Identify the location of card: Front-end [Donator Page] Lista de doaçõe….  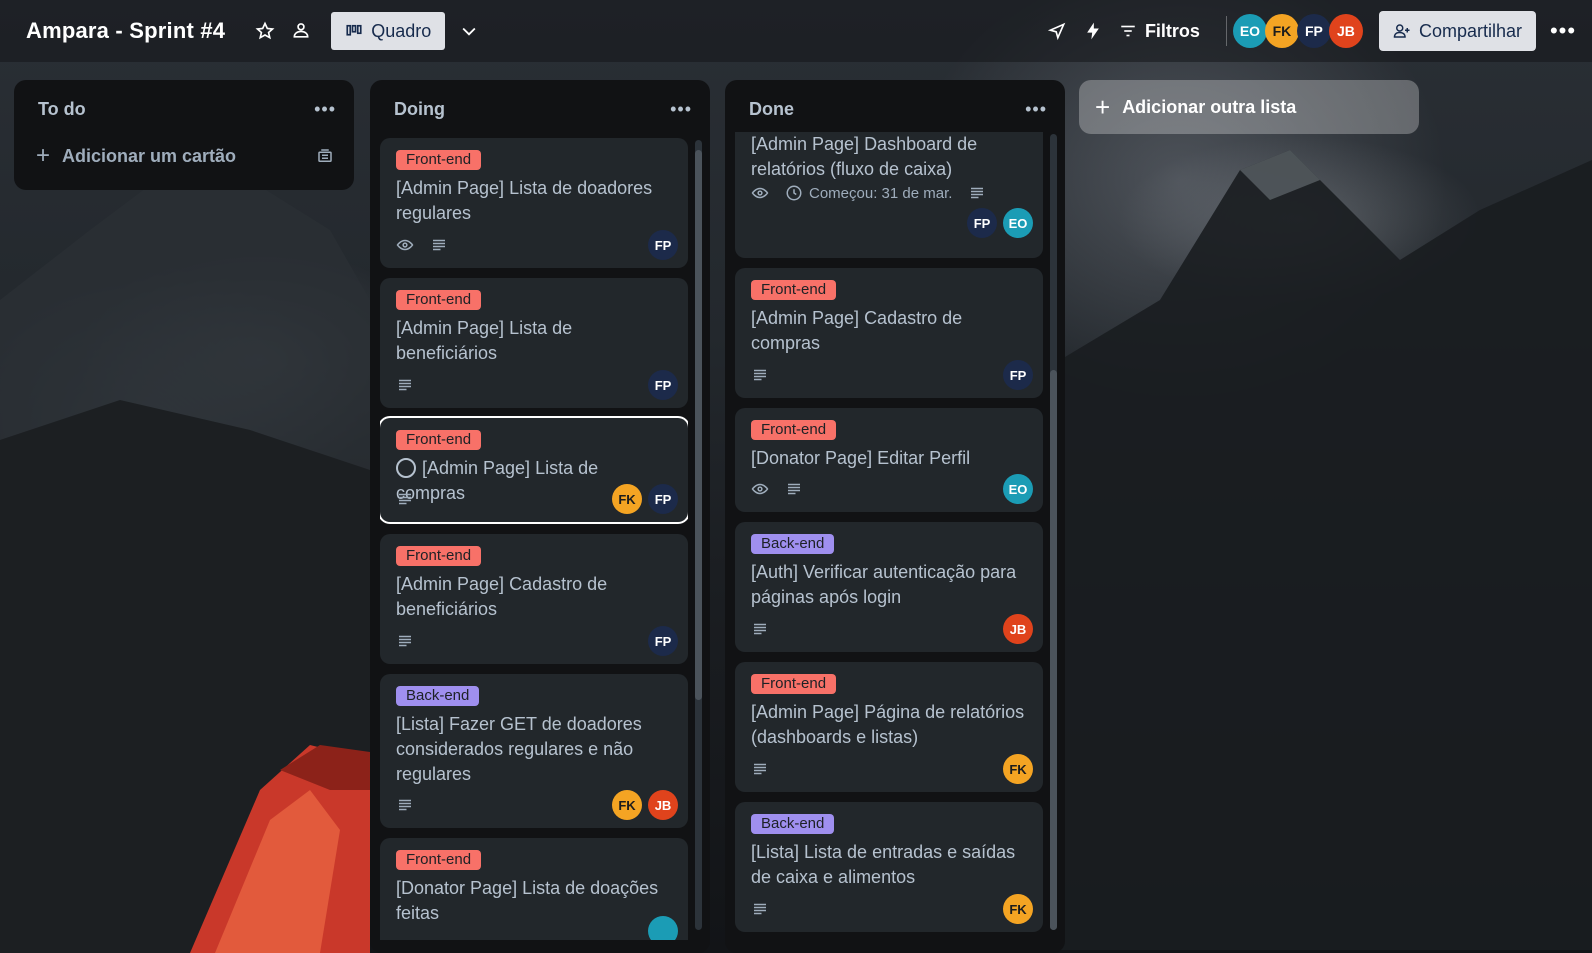
(534, 889).